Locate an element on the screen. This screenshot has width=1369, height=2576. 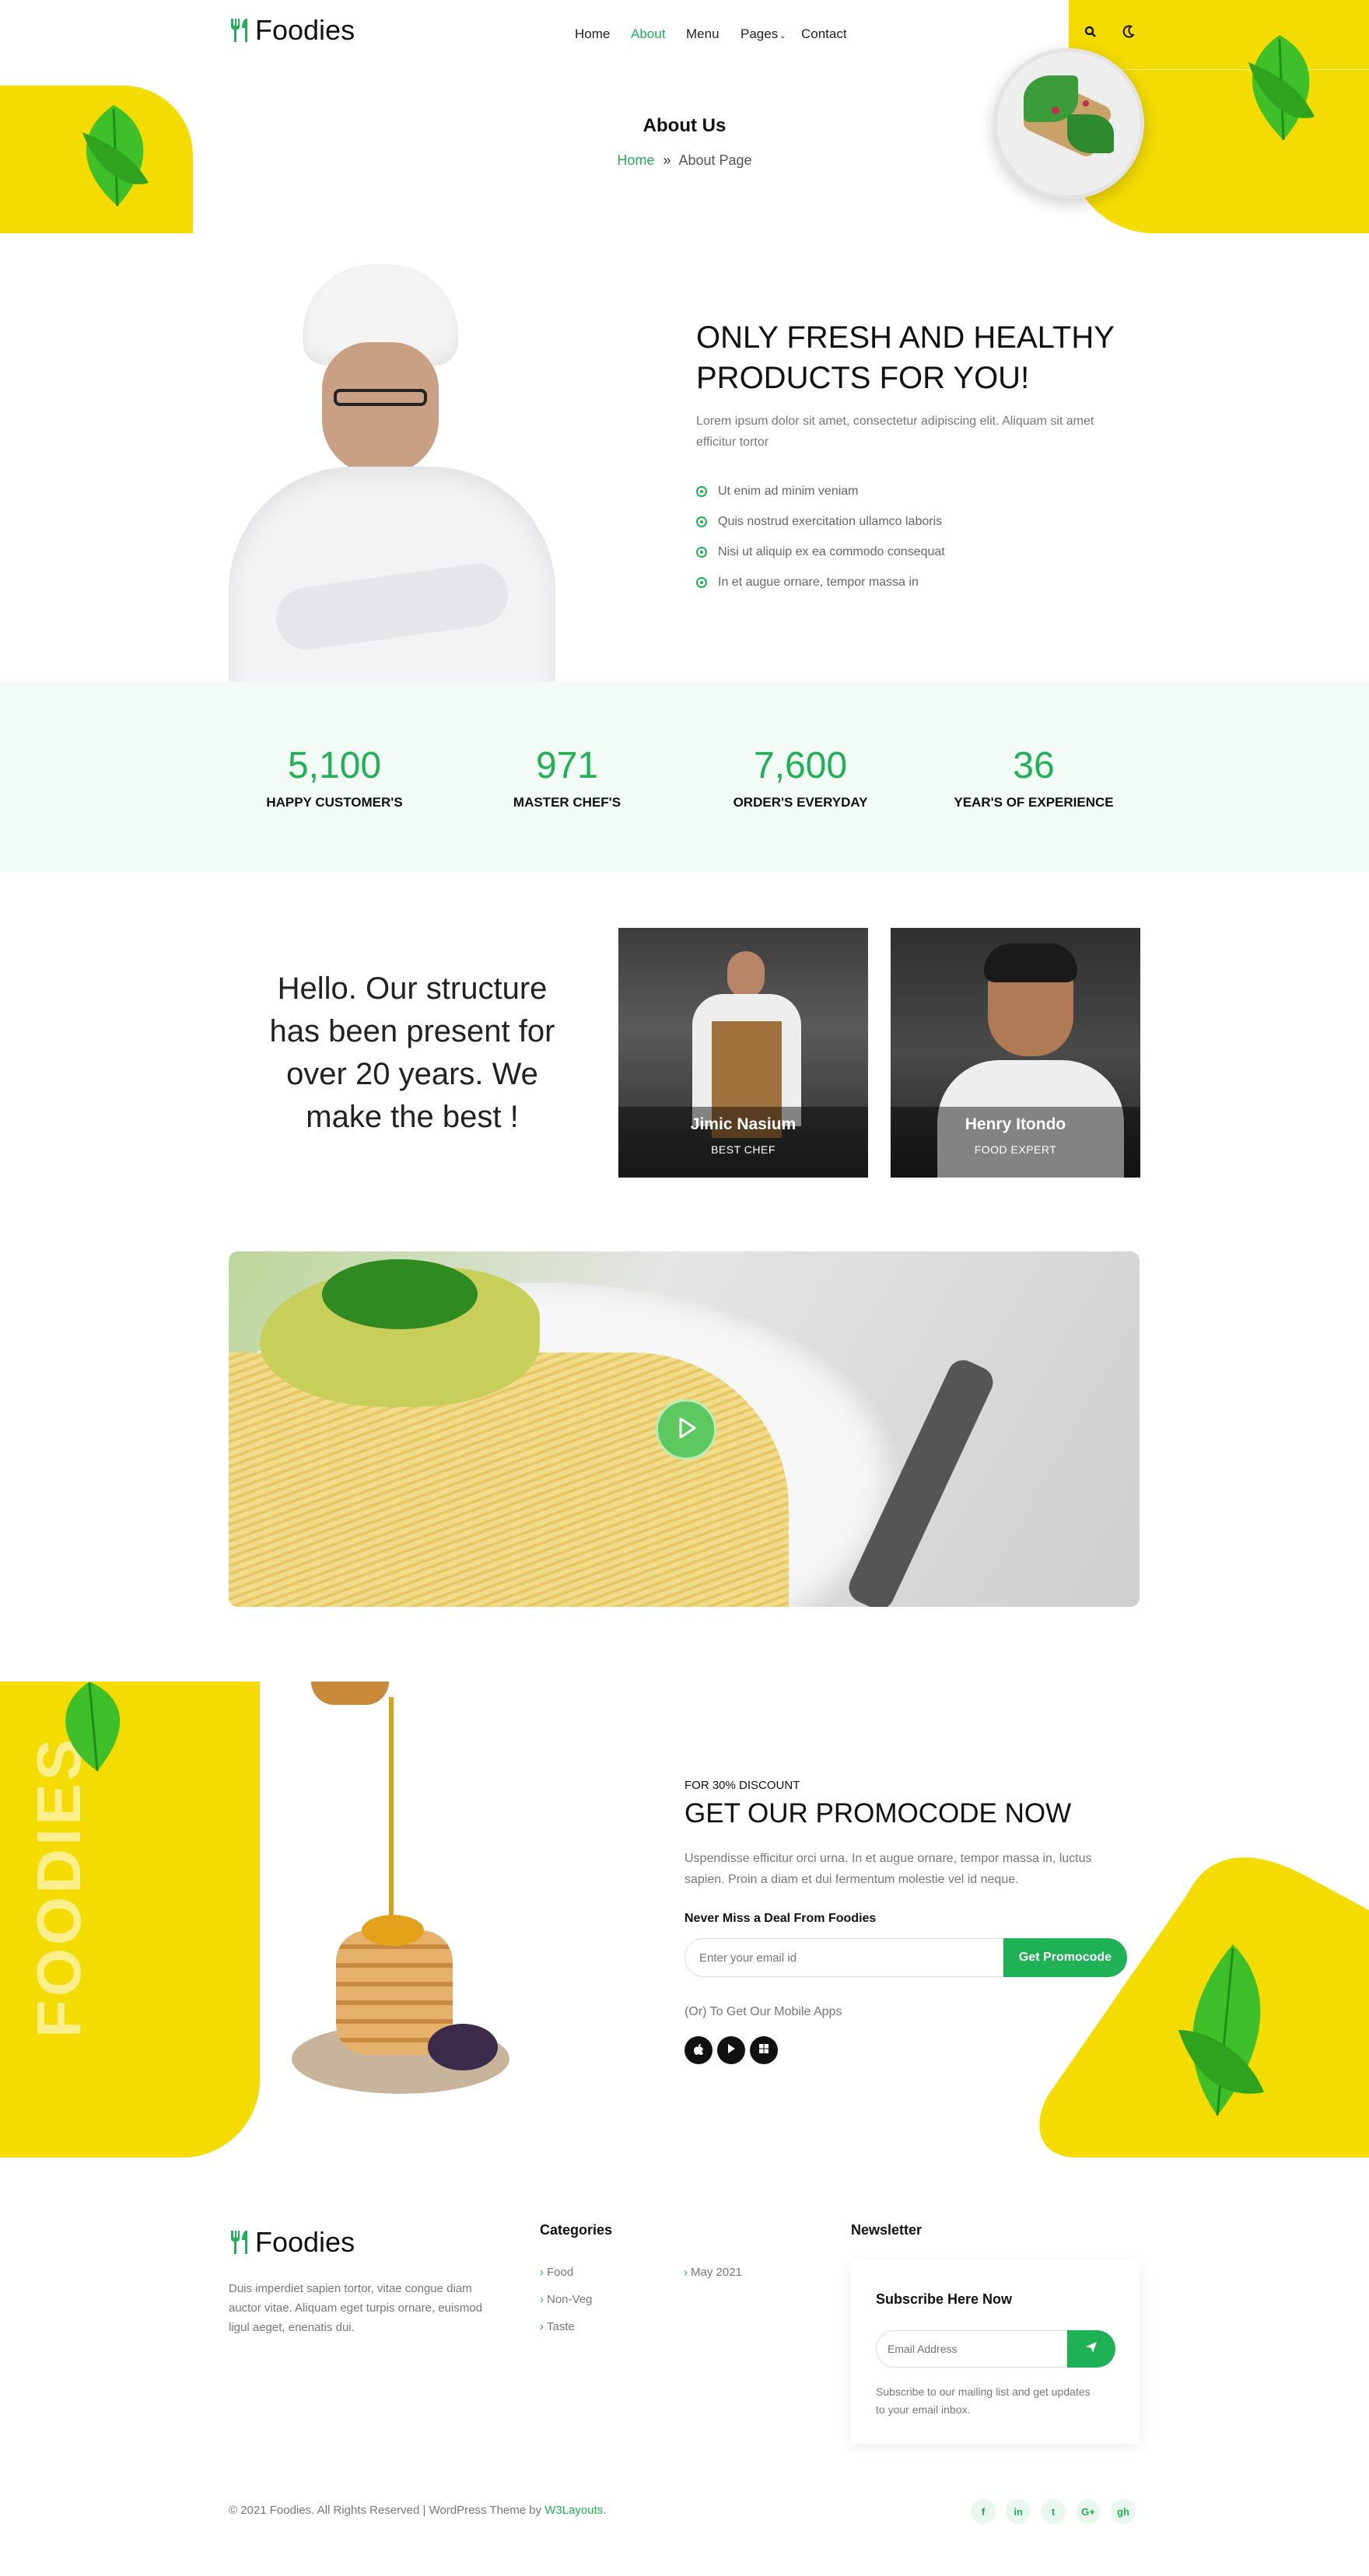
linkedin-link: in is located at coordinates (1019, 2512).